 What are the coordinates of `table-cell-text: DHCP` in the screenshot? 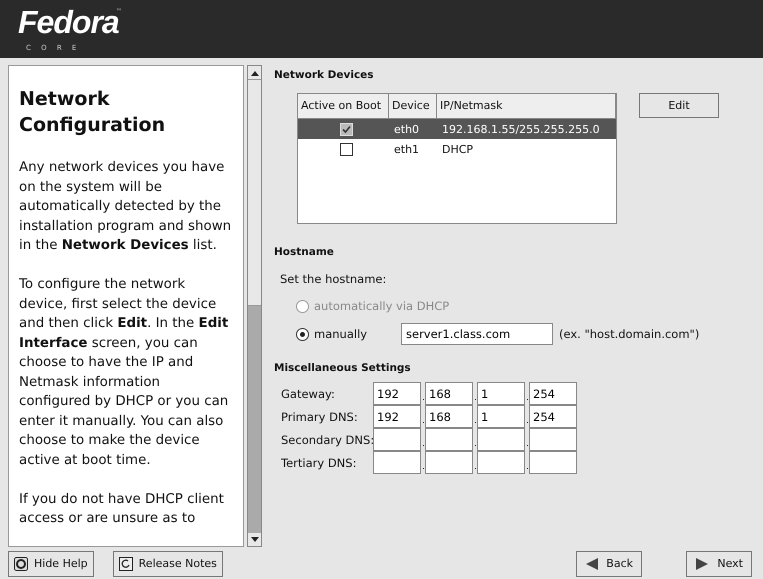 It's located at (457, 149).